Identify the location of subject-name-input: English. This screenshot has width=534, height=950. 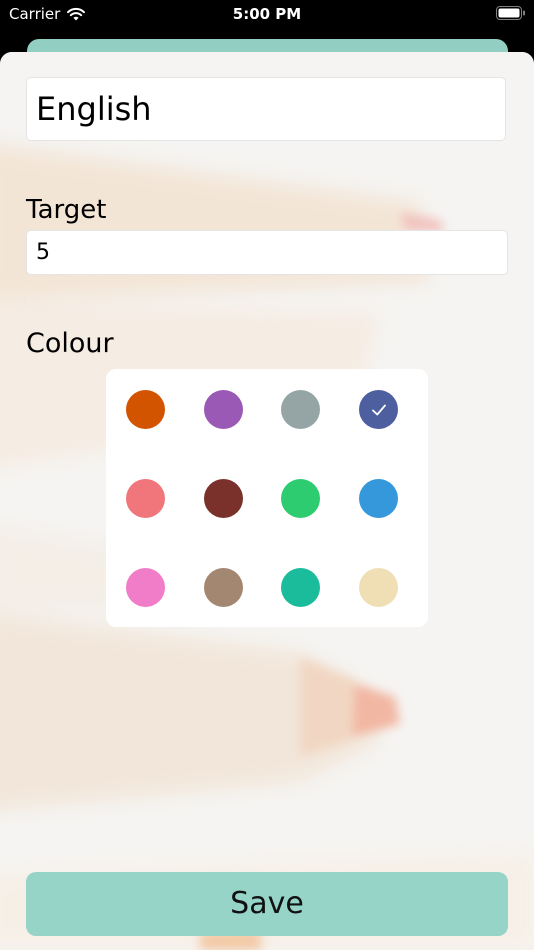
(266, 109).